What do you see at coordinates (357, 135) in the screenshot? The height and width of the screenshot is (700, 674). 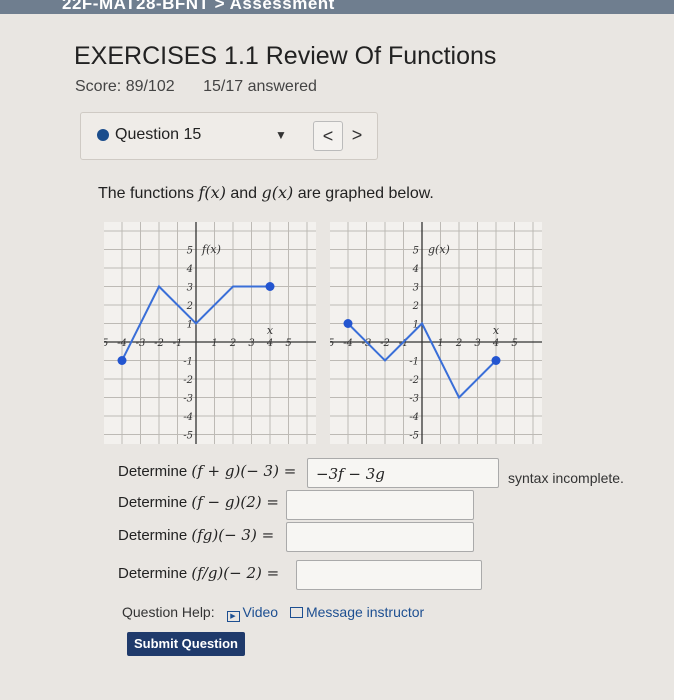 I see `next-question-button: >` at bounding box center [357, 135].